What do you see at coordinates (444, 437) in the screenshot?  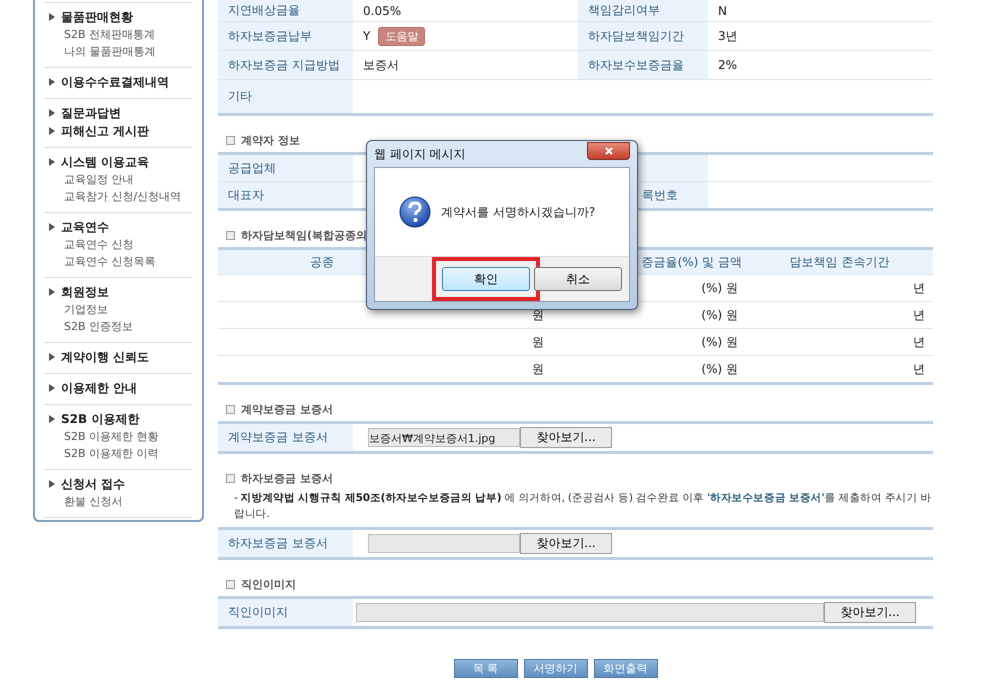 I see `file-field: 보증서₩계약보증서1.jpg` at bounding box center [444, 437].